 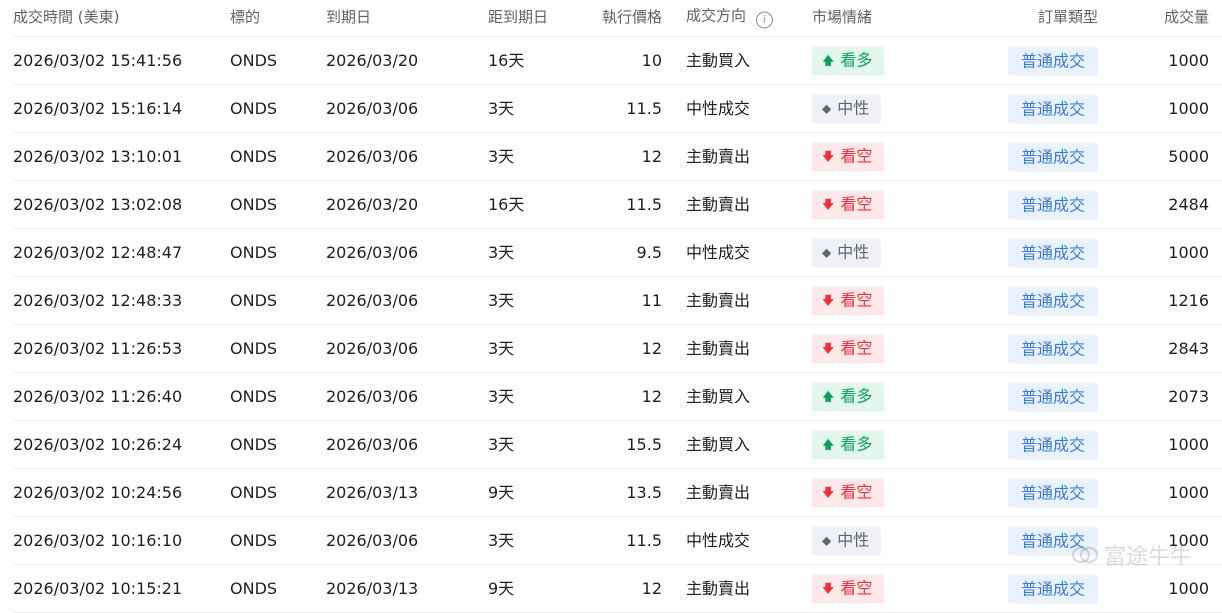 What do you see at coordinates (1147, 557) in the screenshot?
I see `watermark-text: 富途牛牛` at bounding box center [1147, 557].